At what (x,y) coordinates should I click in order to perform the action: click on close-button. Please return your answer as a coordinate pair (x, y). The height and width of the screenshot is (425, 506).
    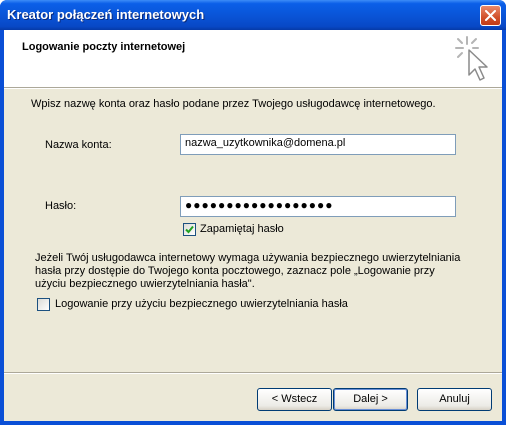
    Looking at the image, I should click on (490, 15).